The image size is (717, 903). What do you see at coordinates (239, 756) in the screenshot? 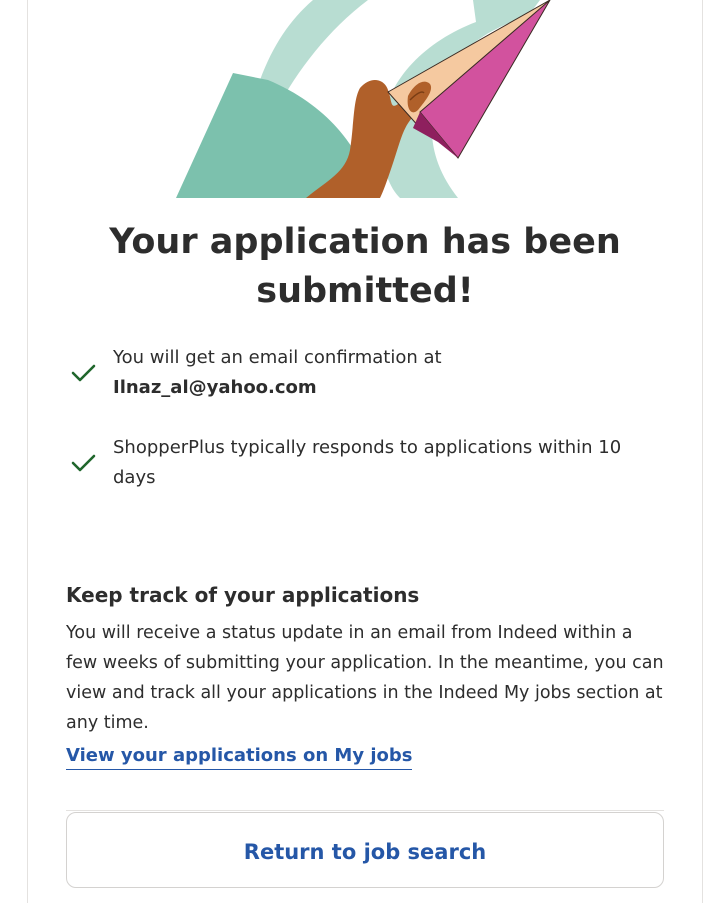
I see `view-my-jobs-link: View your applications on My jobs` at bounding box center [239, 756].